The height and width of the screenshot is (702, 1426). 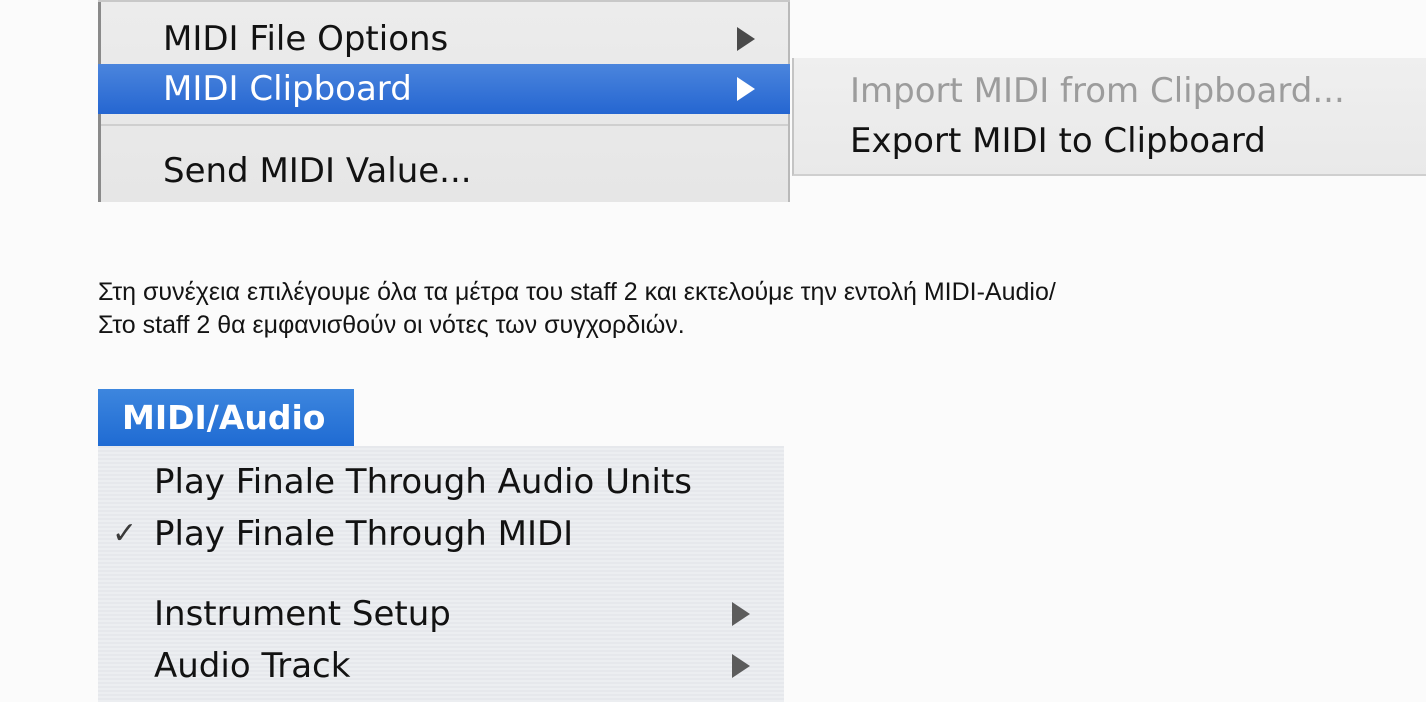 What do you see at coordinates (441, 666) in the screenshot?
I see `menu-item-audio-track: Audio Track` at bounding box center [441, 666].